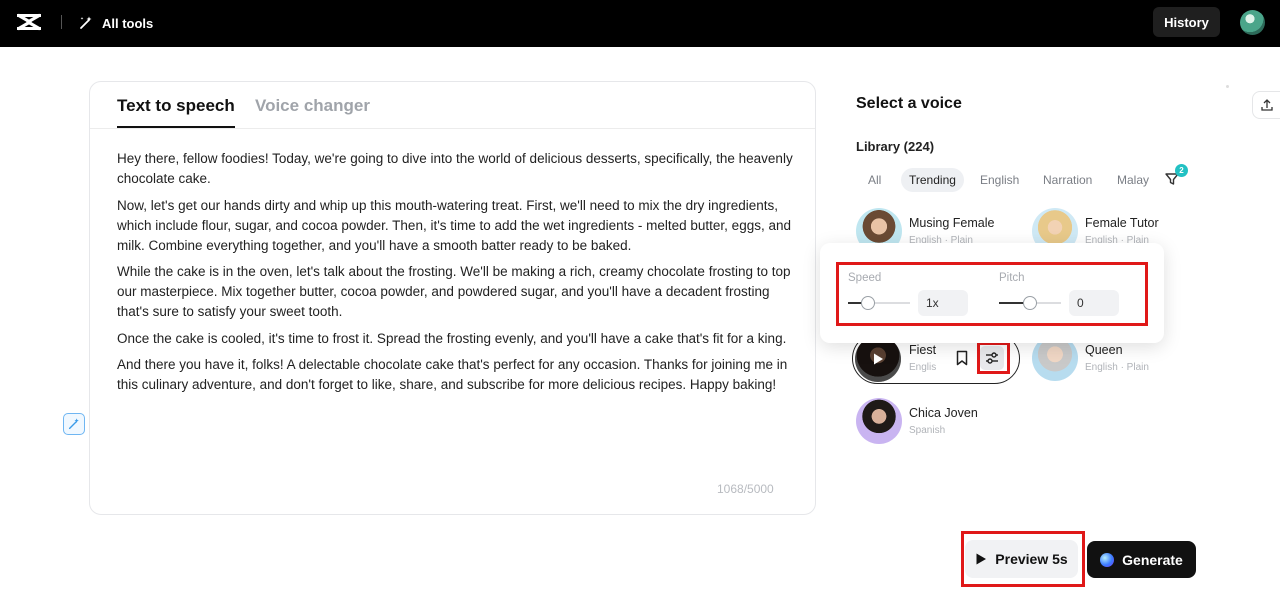 Image resolution: width=1280 pixels, height=598 pixels. I want to click on history-button: History, so click(1186, 22).